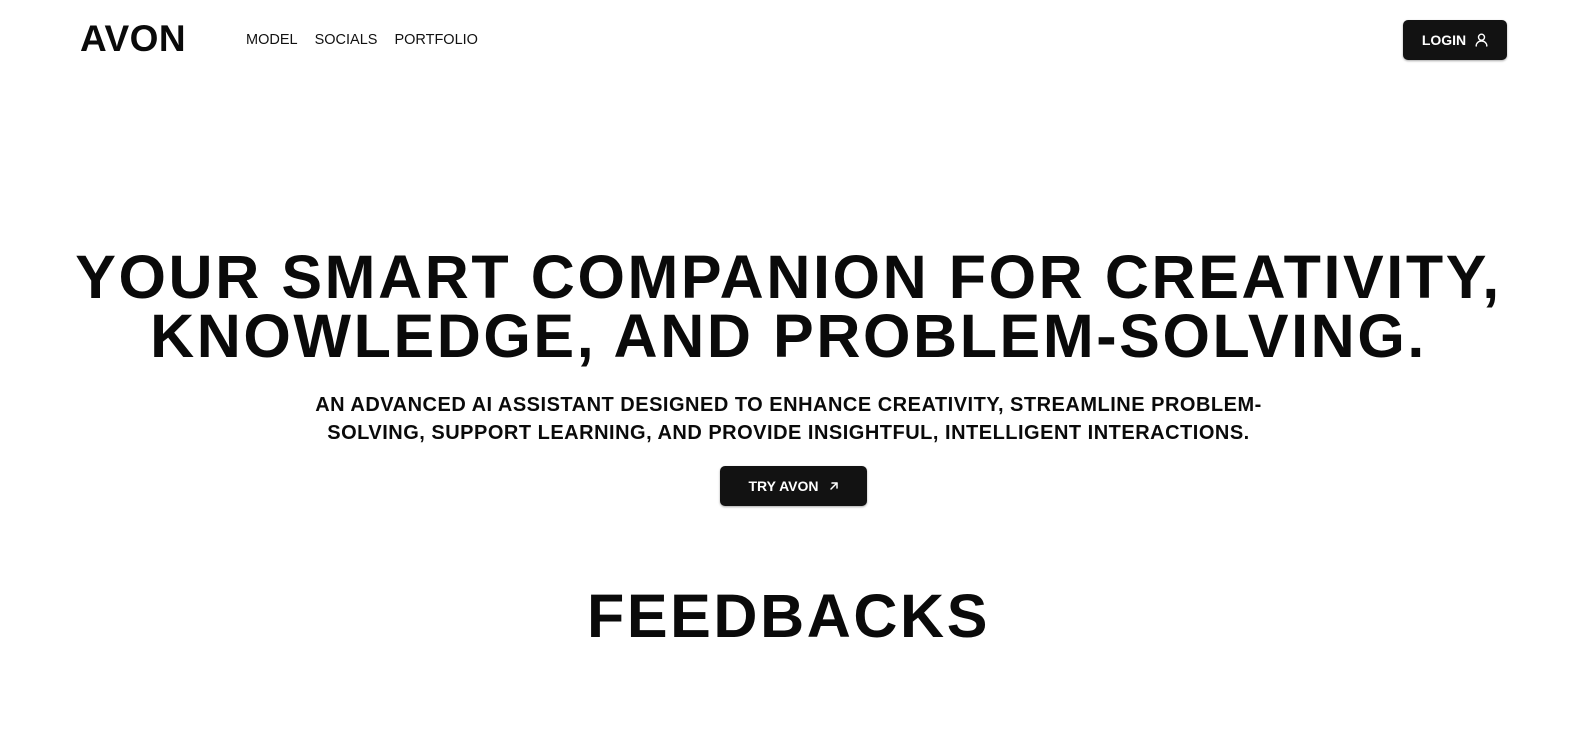  I want to click on arrow-up-right-icon, so click(834, 486).